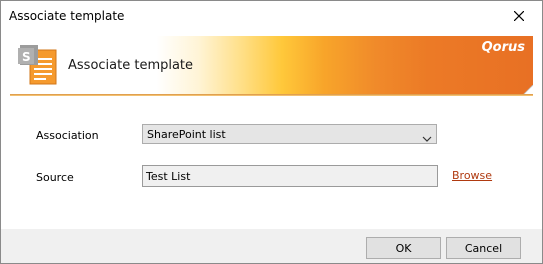 Image resolution: width=543 pixels, height=264 pixels. I want to click on banner-title: Associate template, so click(131, 65).